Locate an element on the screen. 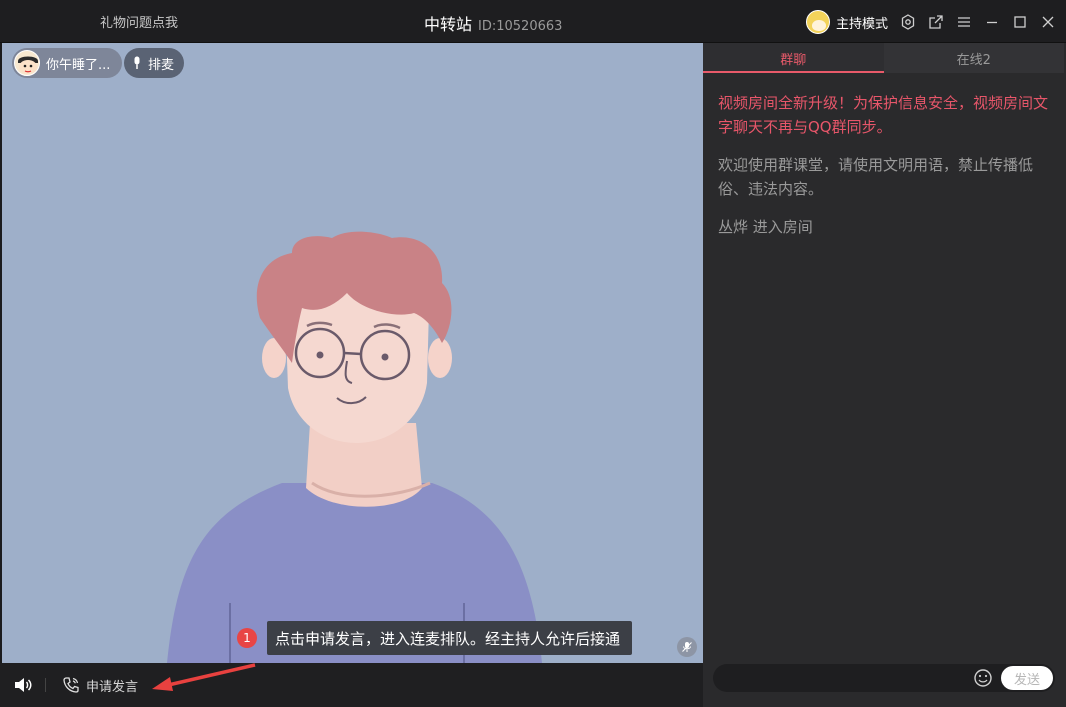 The width and height of the screenshot is (1066, 707). microphone-icon is located at coordinates (137, 62).